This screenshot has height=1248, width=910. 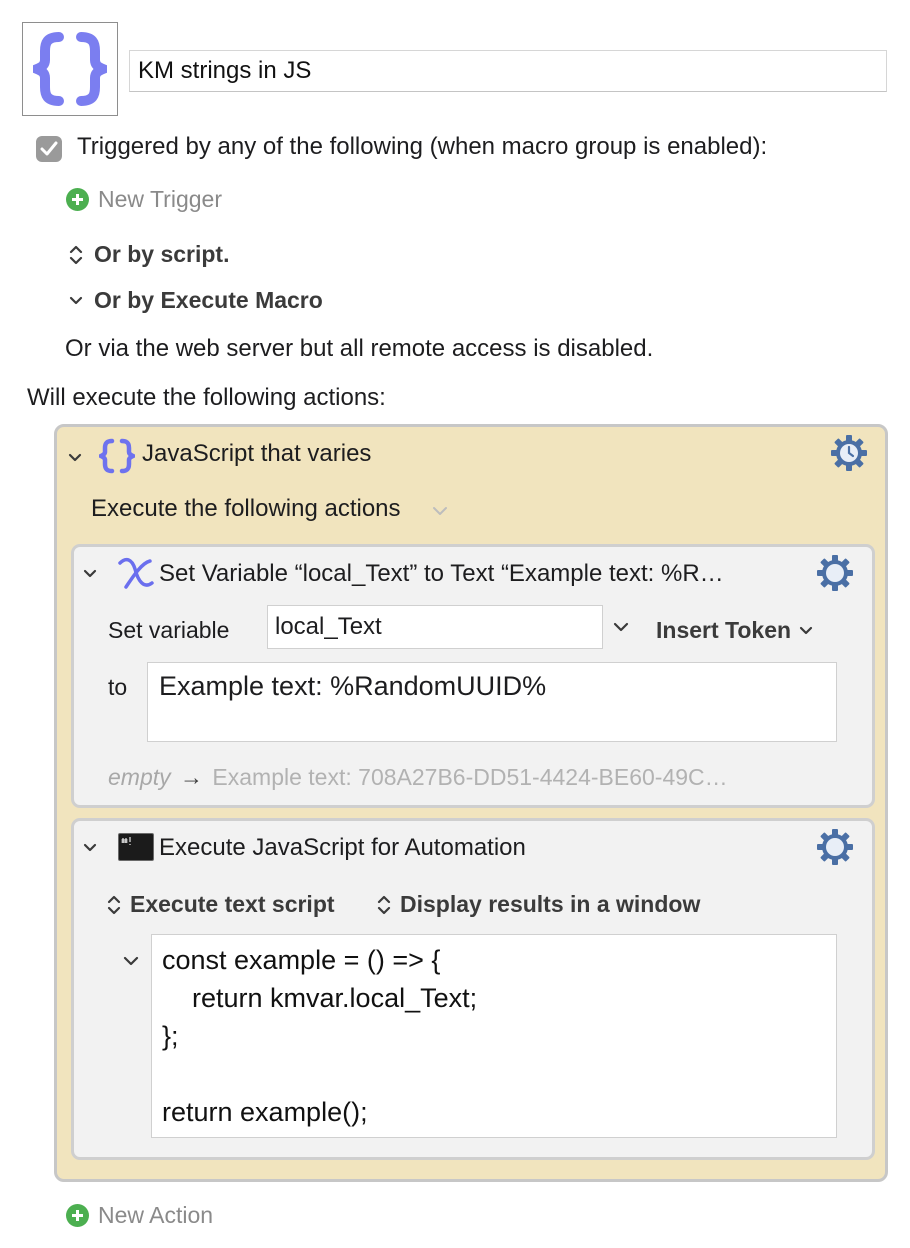 I want to click on group-action-title: JavaScript that varies, so click(x=257, y=453).